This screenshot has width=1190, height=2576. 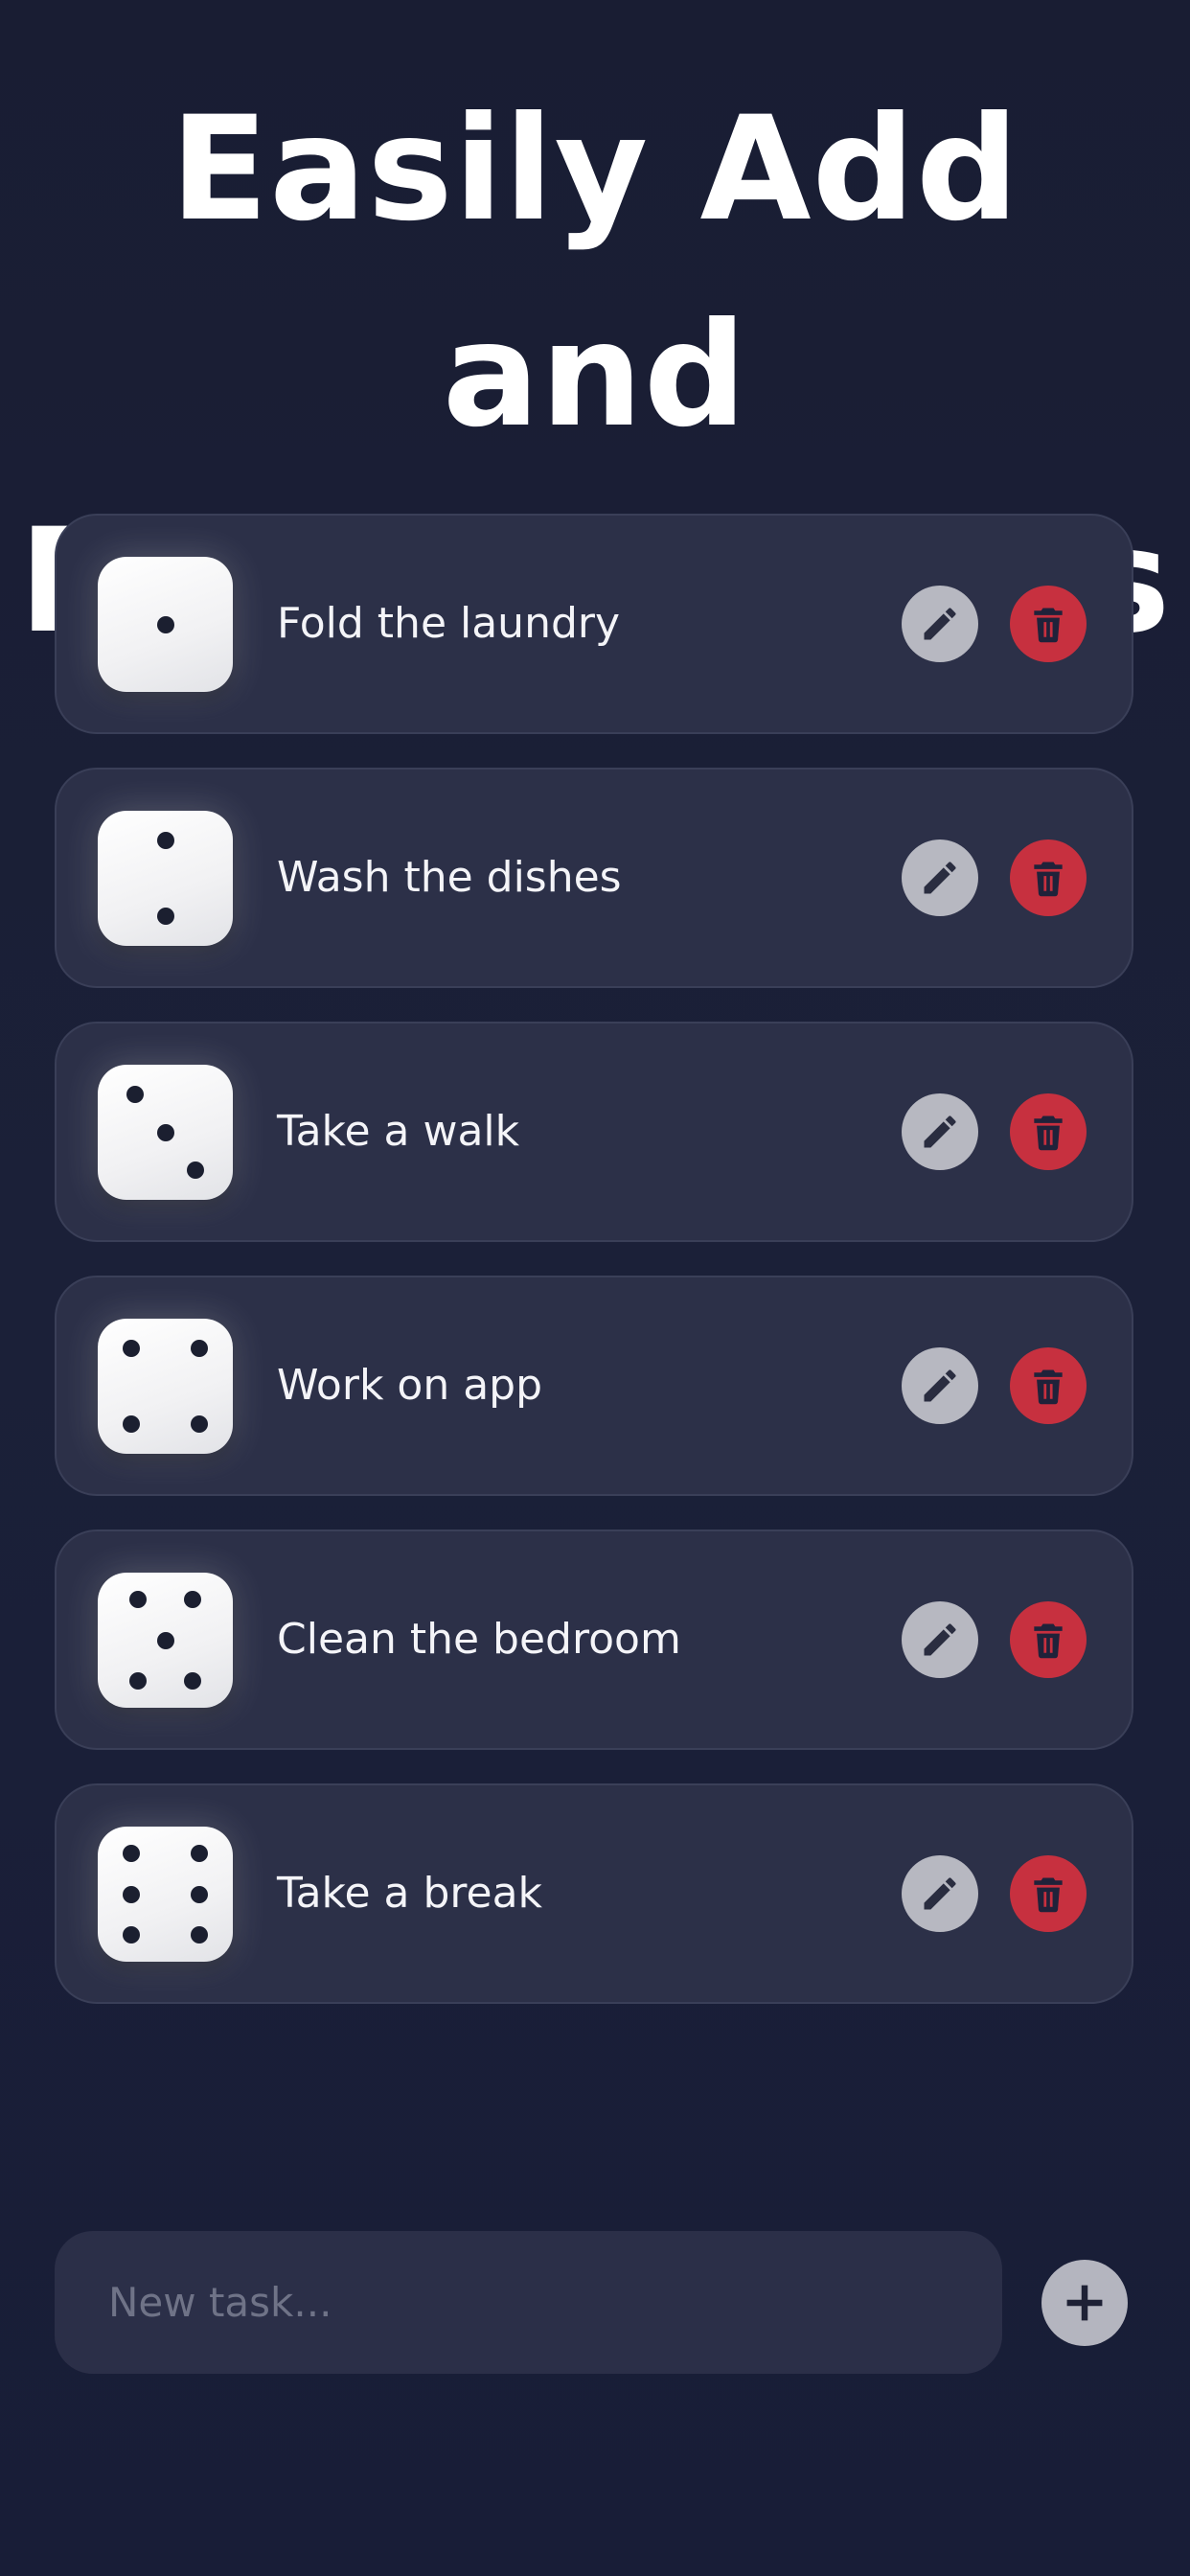 I want to click on task-label: Take a walk, so click(x=398, y=1131).